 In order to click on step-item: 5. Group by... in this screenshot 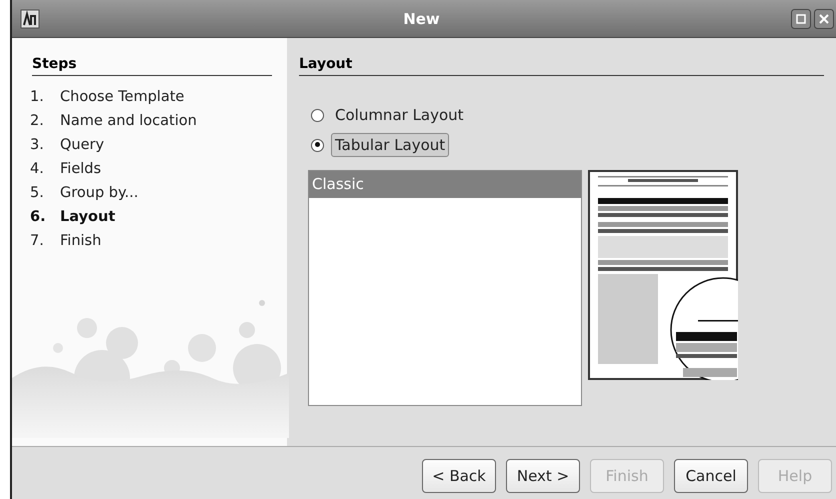, I will do `click(158, 193)`.